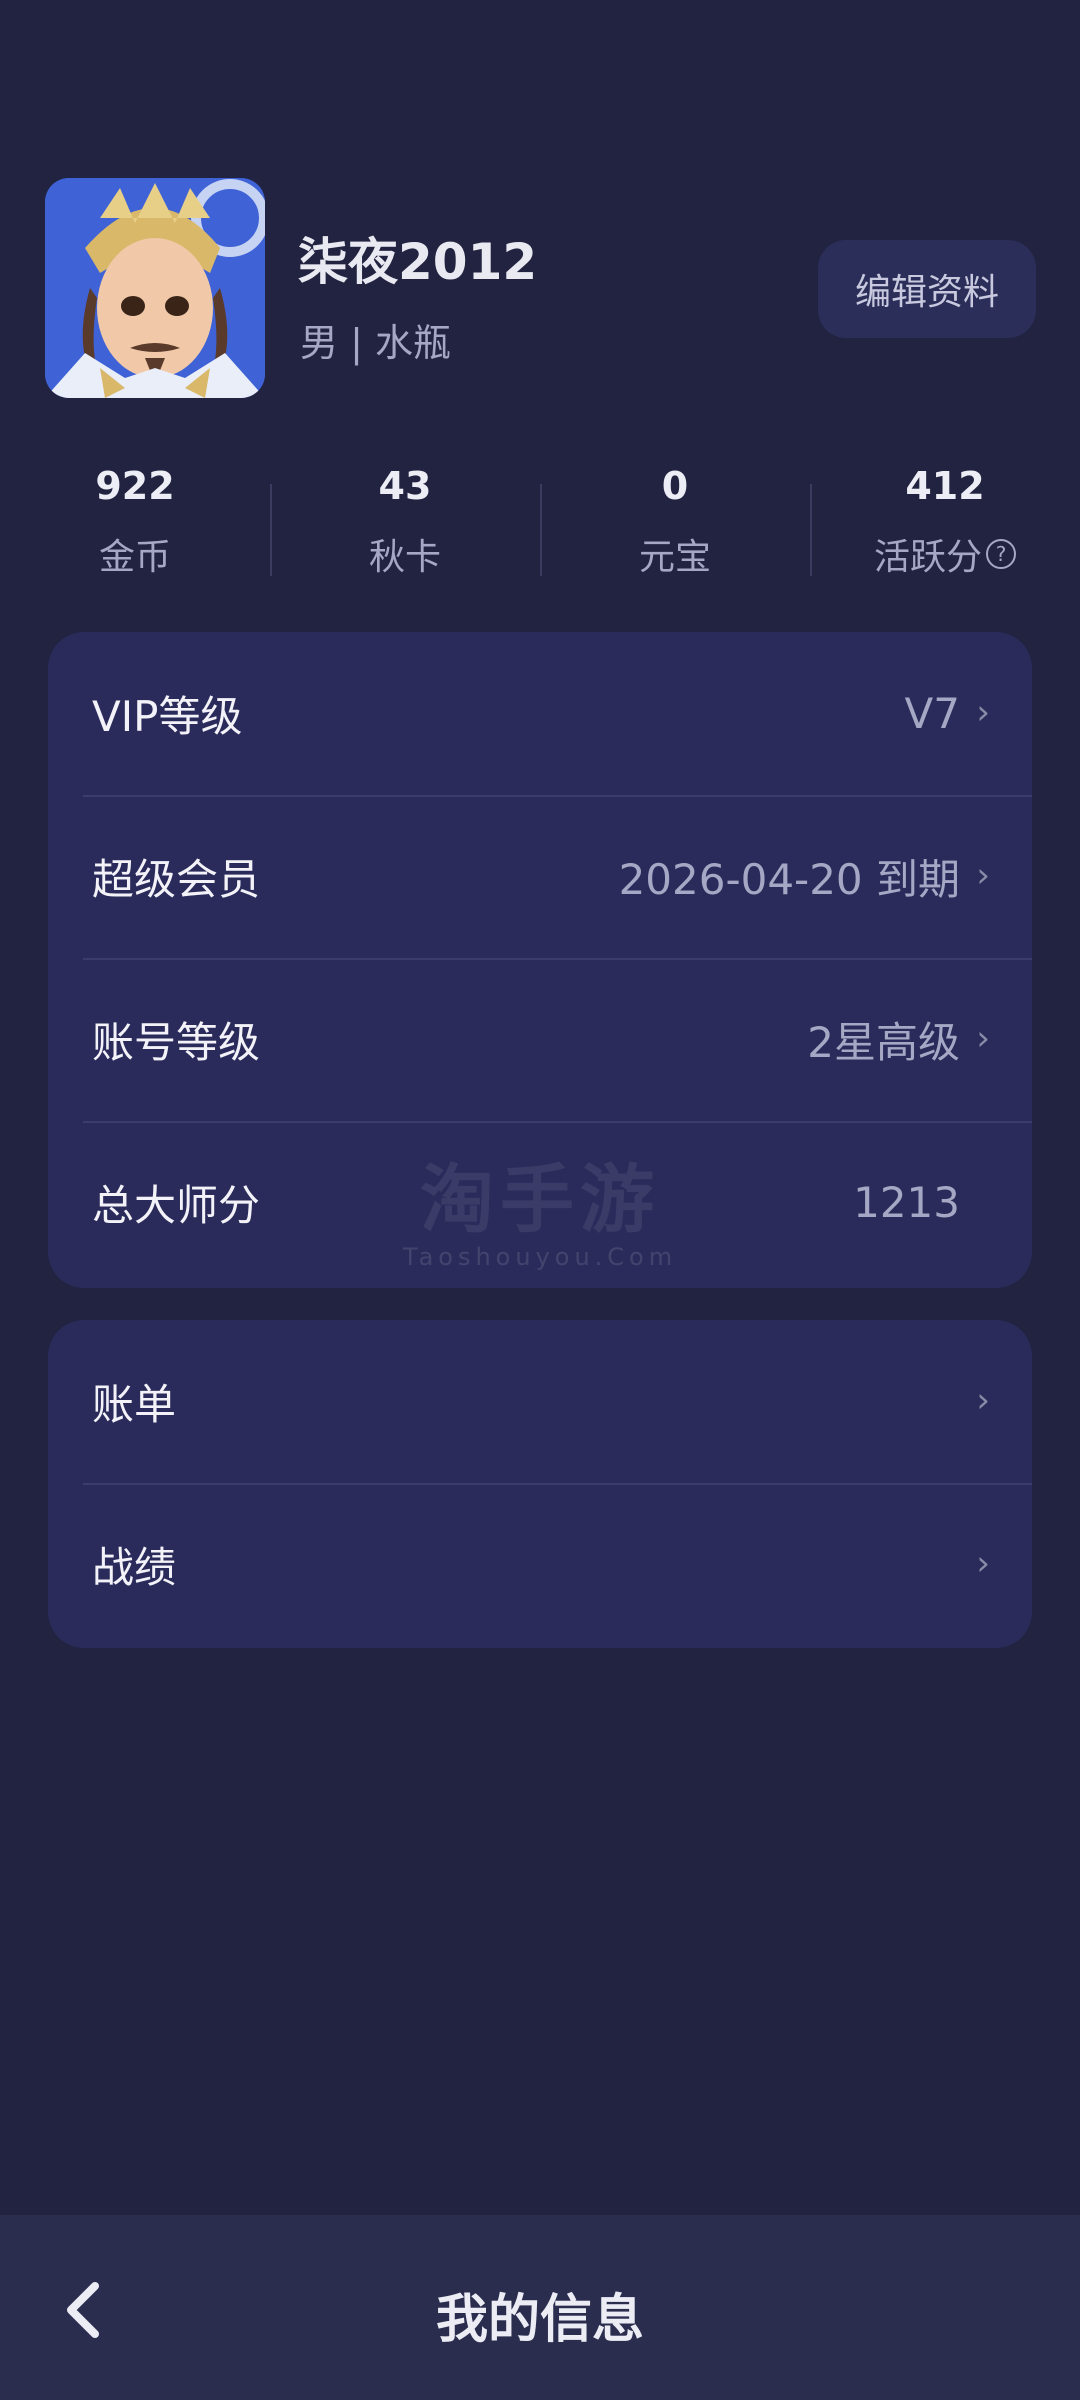 The image size is (1080, 2400). I want to click on user-name: 柒夜2012, so click(418, 262).